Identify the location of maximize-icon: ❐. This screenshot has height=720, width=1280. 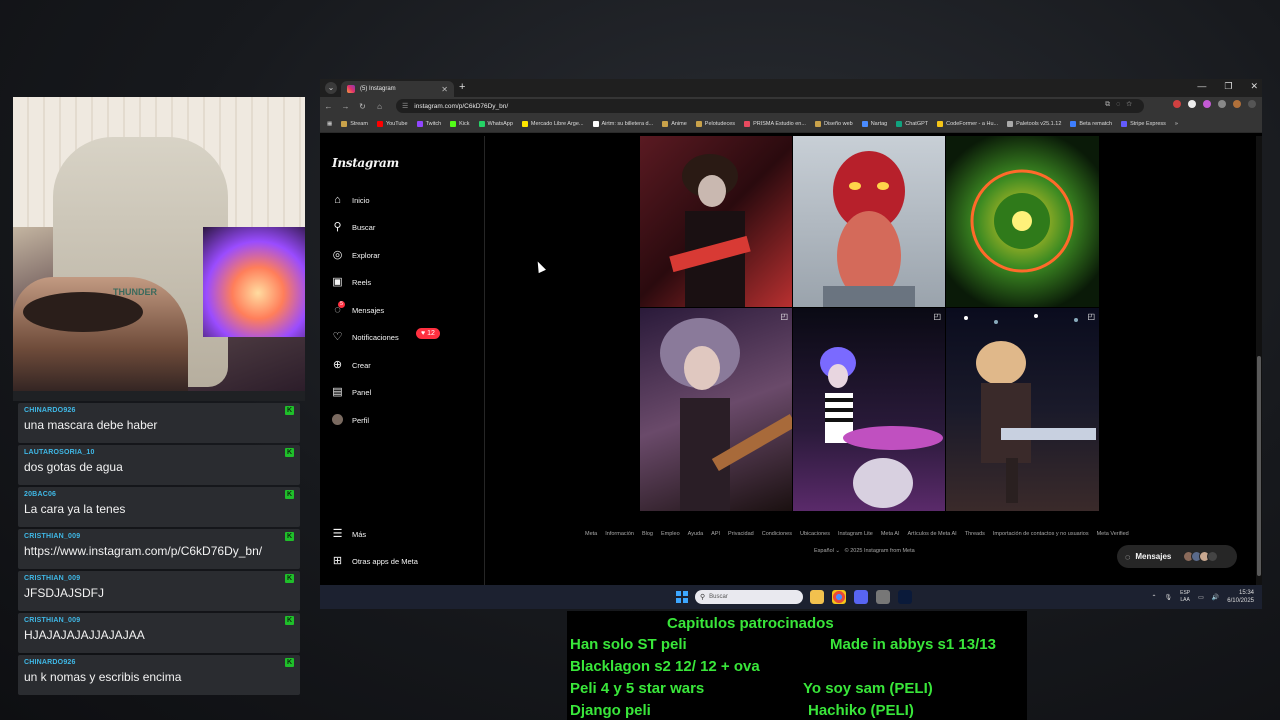
(1228, 86).